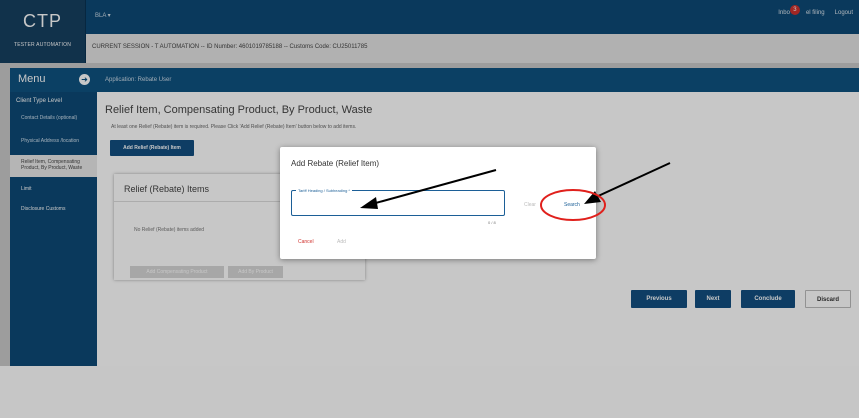  I want to click on highlight-circle-icon, so click(573, 205).